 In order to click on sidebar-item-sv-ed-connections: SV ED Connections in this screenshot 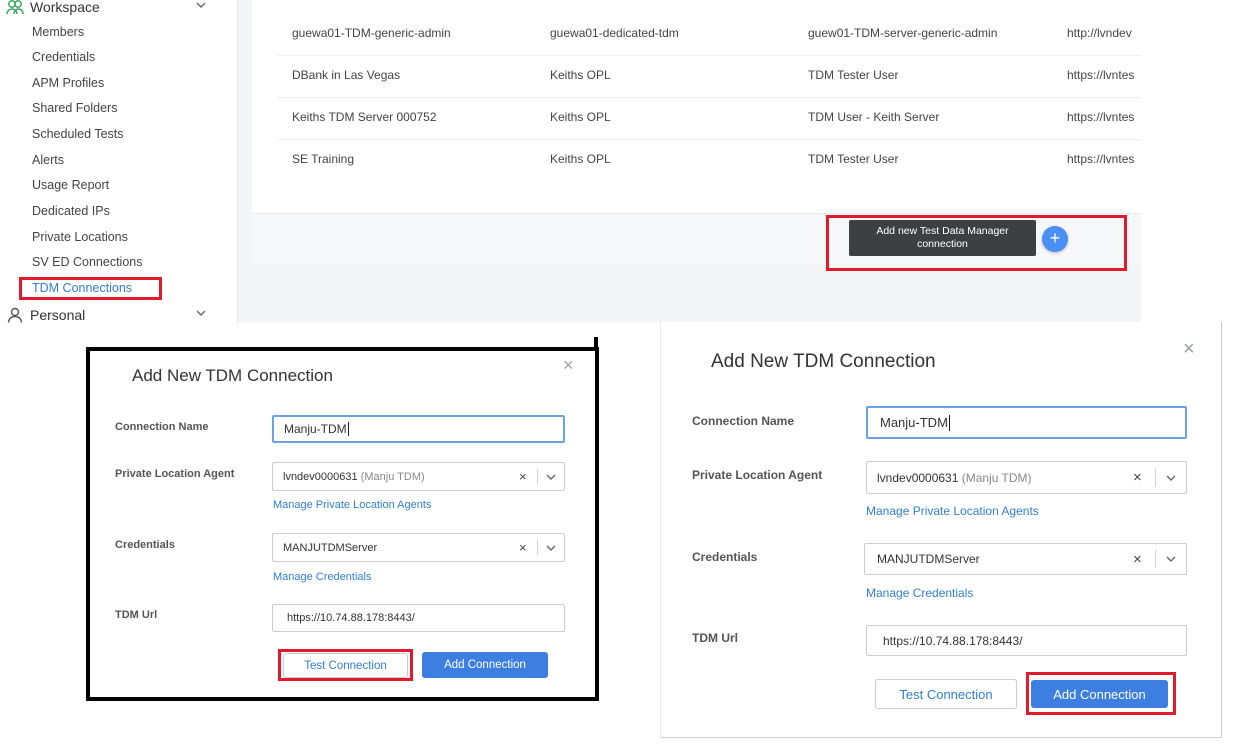, I will do `click(87, 262)`.